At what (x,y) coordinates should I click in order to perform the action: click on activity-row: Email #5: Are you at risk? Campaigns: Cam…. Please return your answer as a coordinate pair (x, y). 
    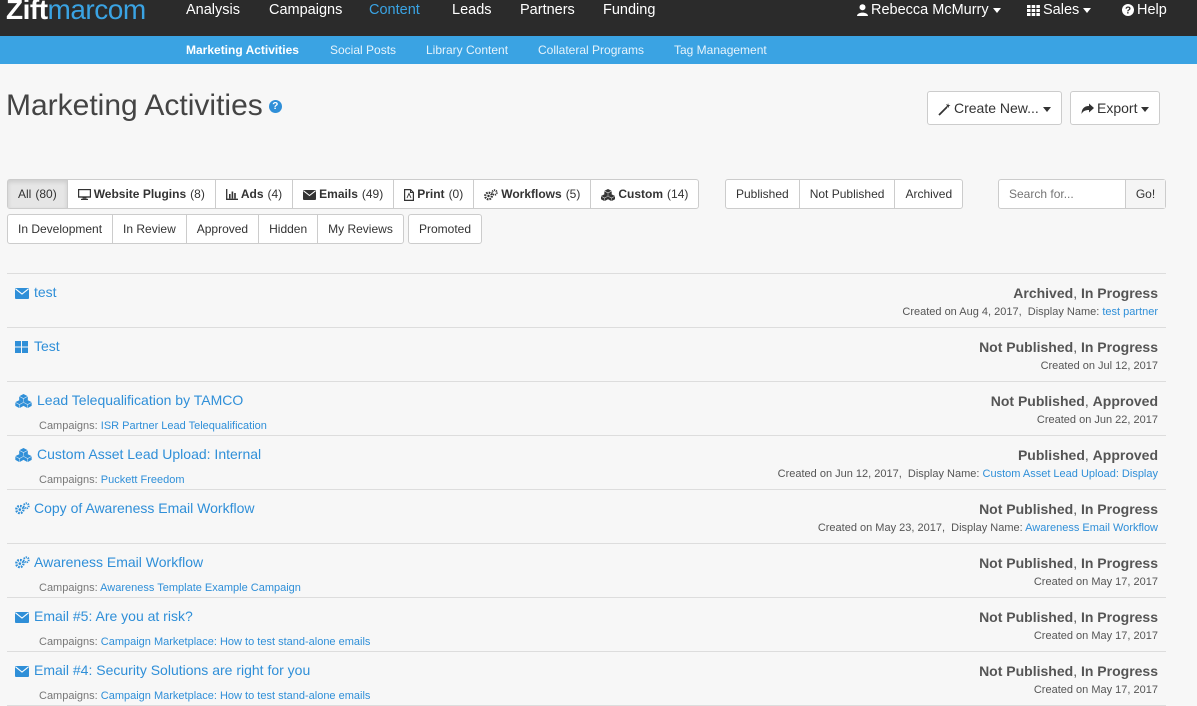
    Looking at the image, I should click on (586, 625).